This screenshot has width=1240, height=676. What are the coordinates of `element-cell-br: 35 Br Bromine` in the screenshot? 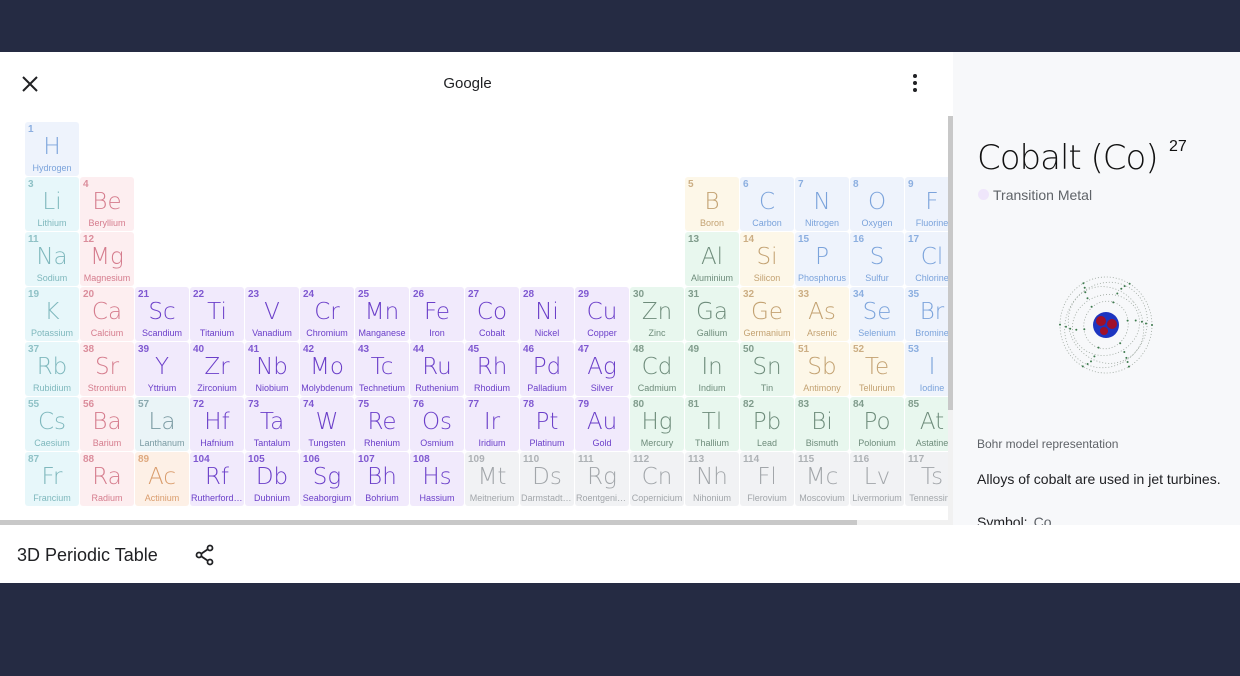 It's located at (926, 314).